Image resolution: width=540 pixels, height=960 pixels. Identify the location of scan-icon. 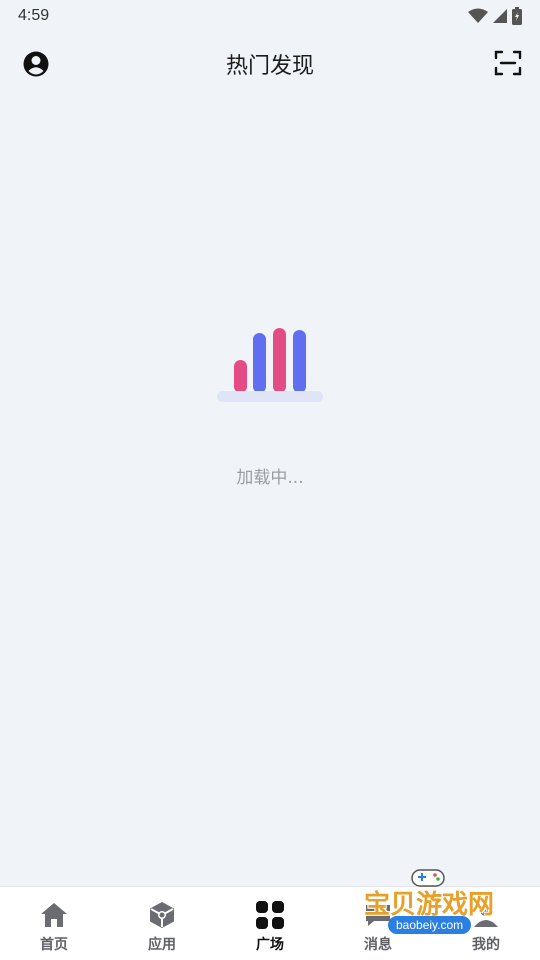
(508, 63).